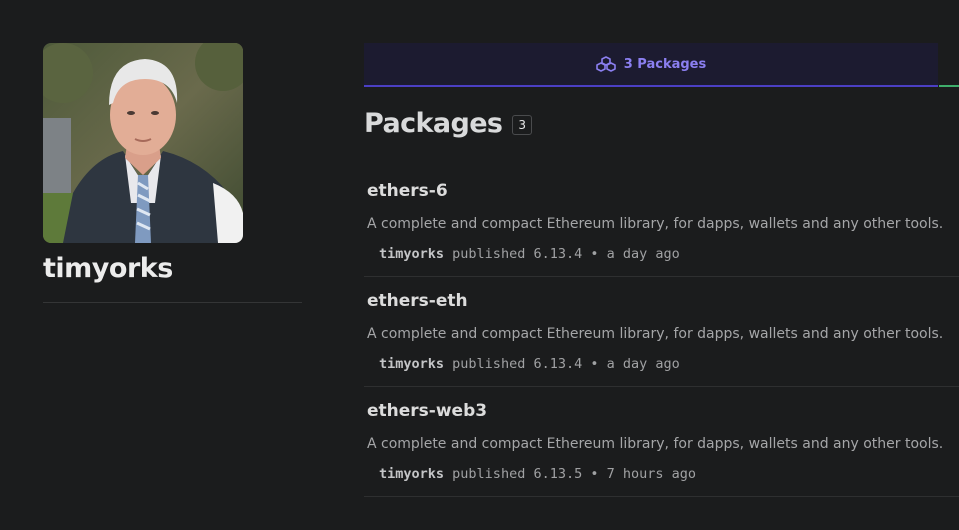 Image resolution: width=959 pixels, height=530 pixels. I want to click on package-name-link: ethers-web3, so click(427, 411).